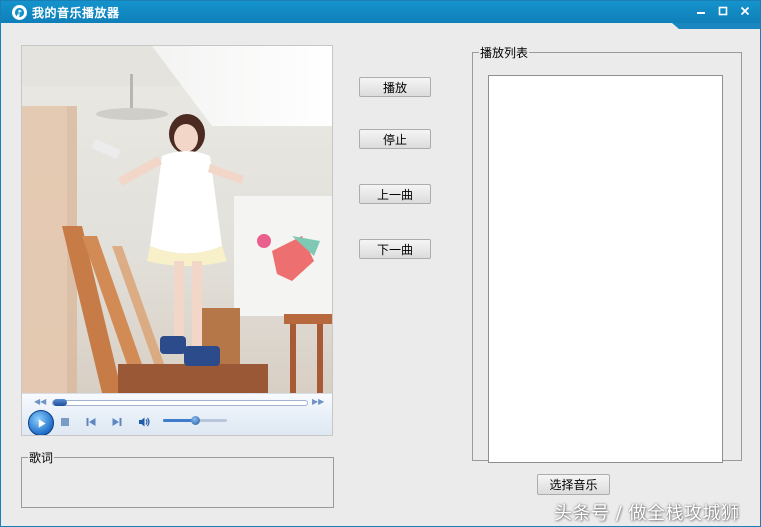  I want to click on volume-slider, so click(195, 420).